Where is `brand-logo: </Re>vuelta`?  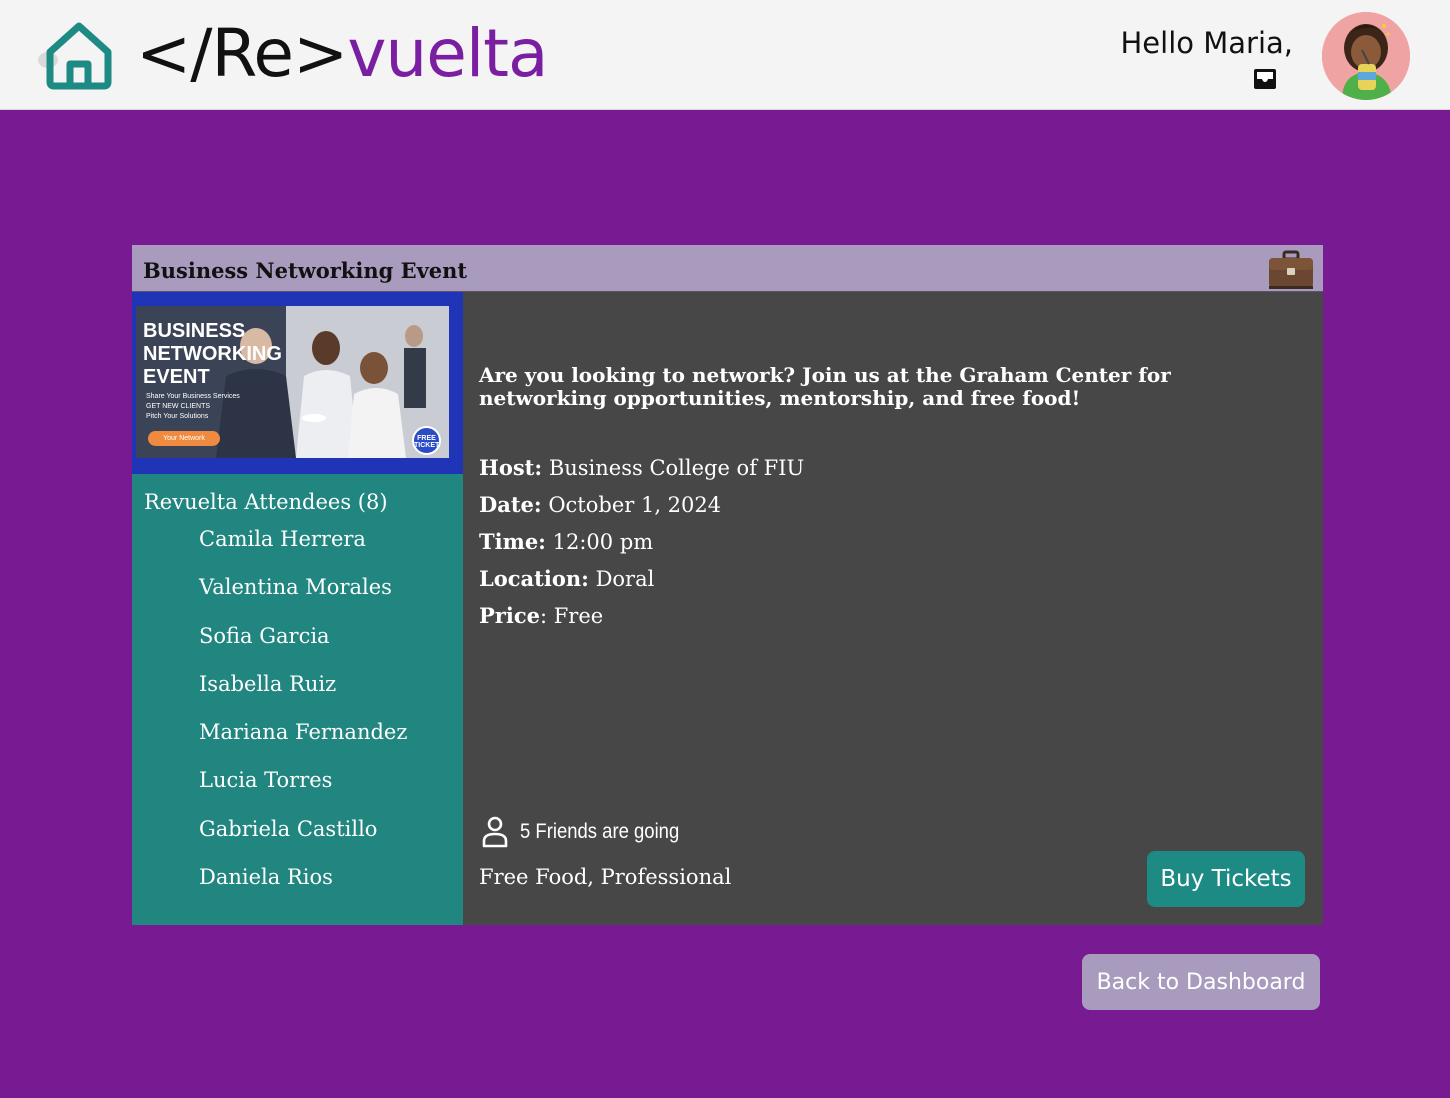
brand-logo: </Re>vuelta is located at coordinates (342, 54).